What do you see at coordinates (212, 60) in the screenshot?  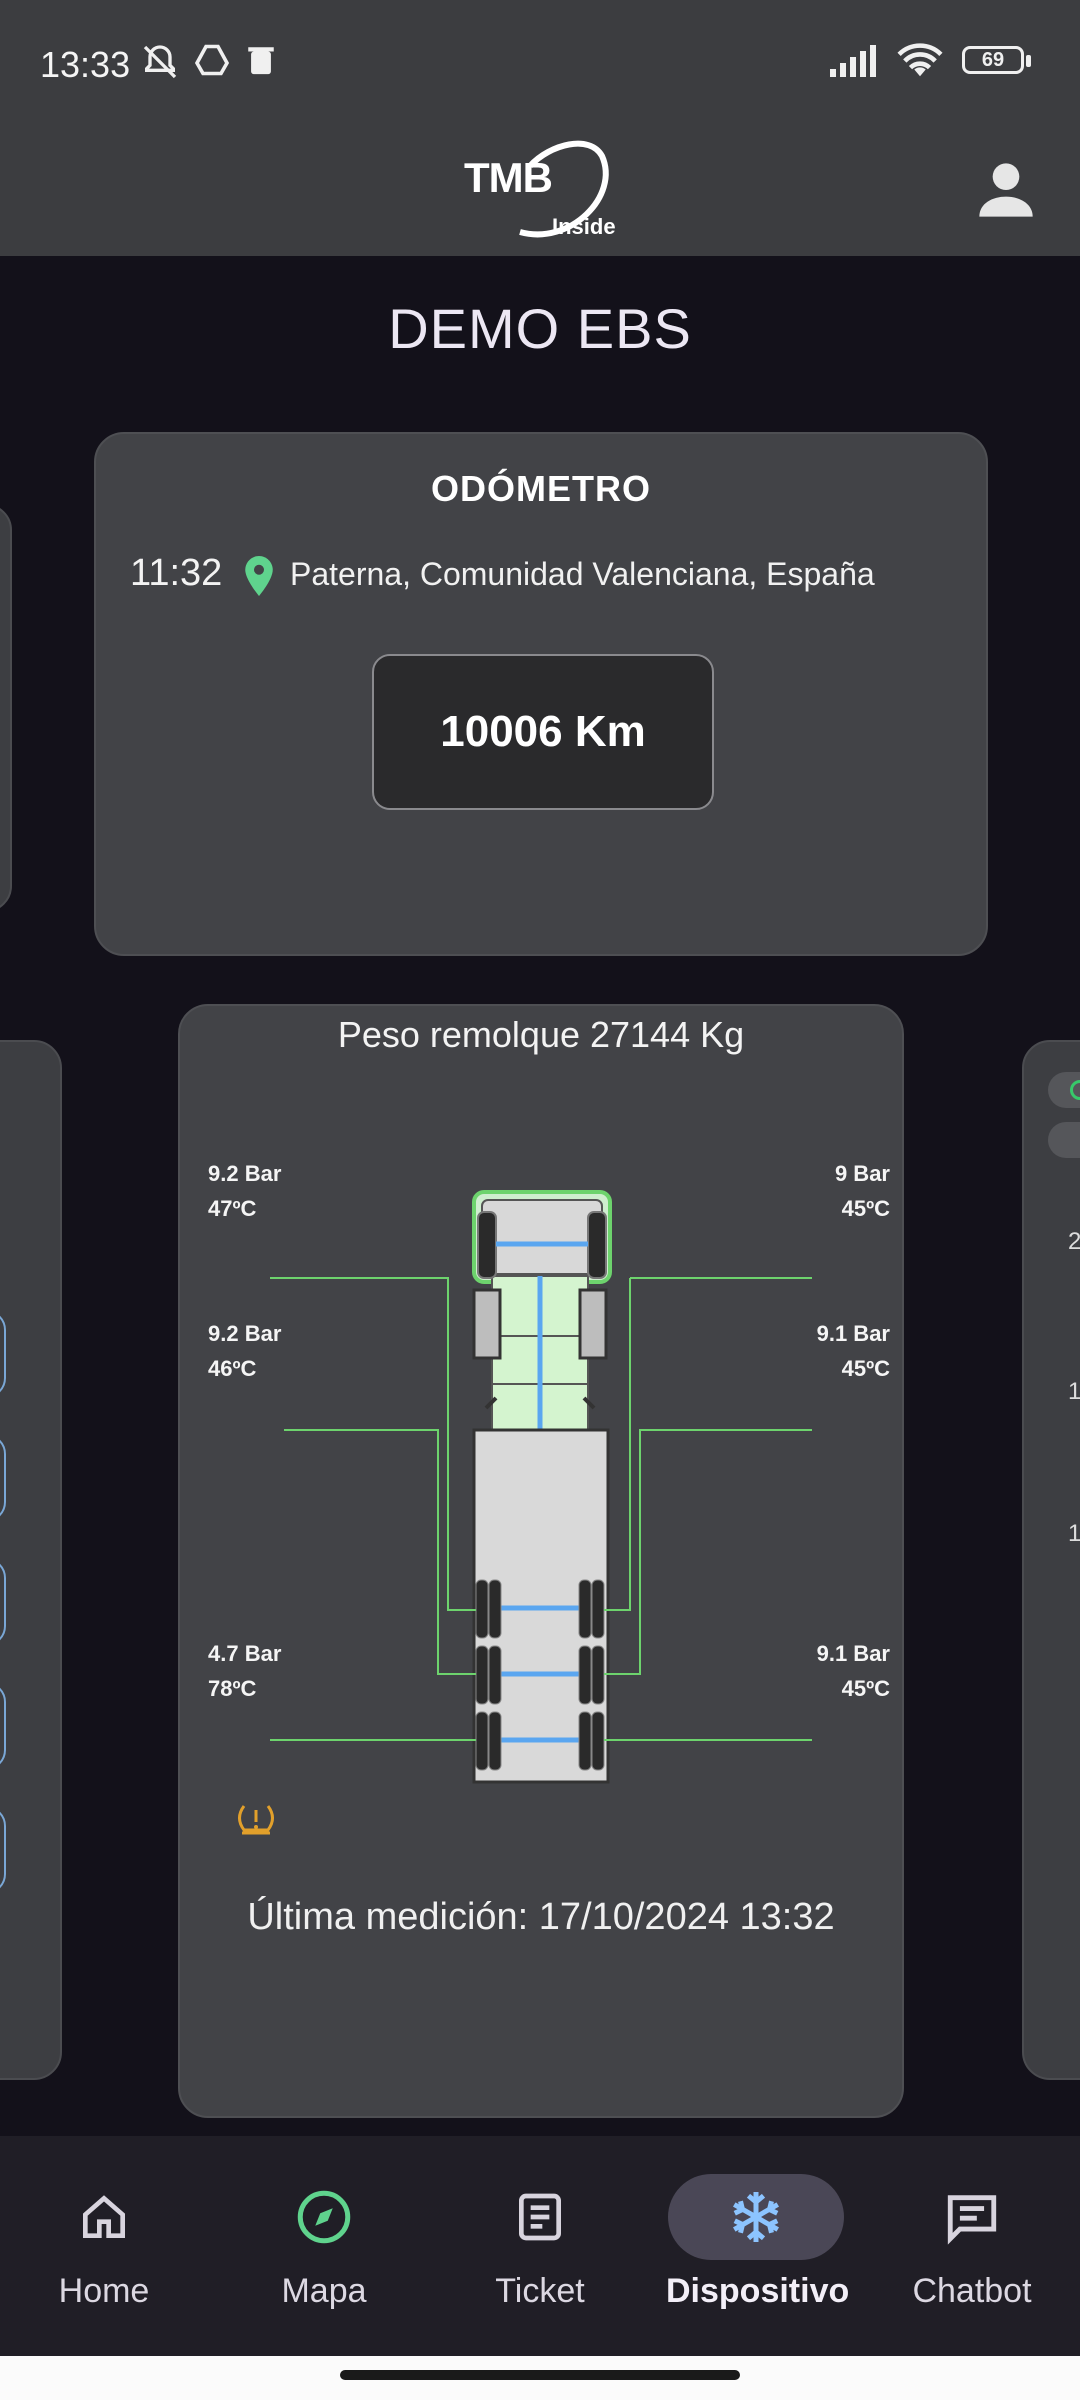 I see `drive-icon` at bounding box center [212, 60].